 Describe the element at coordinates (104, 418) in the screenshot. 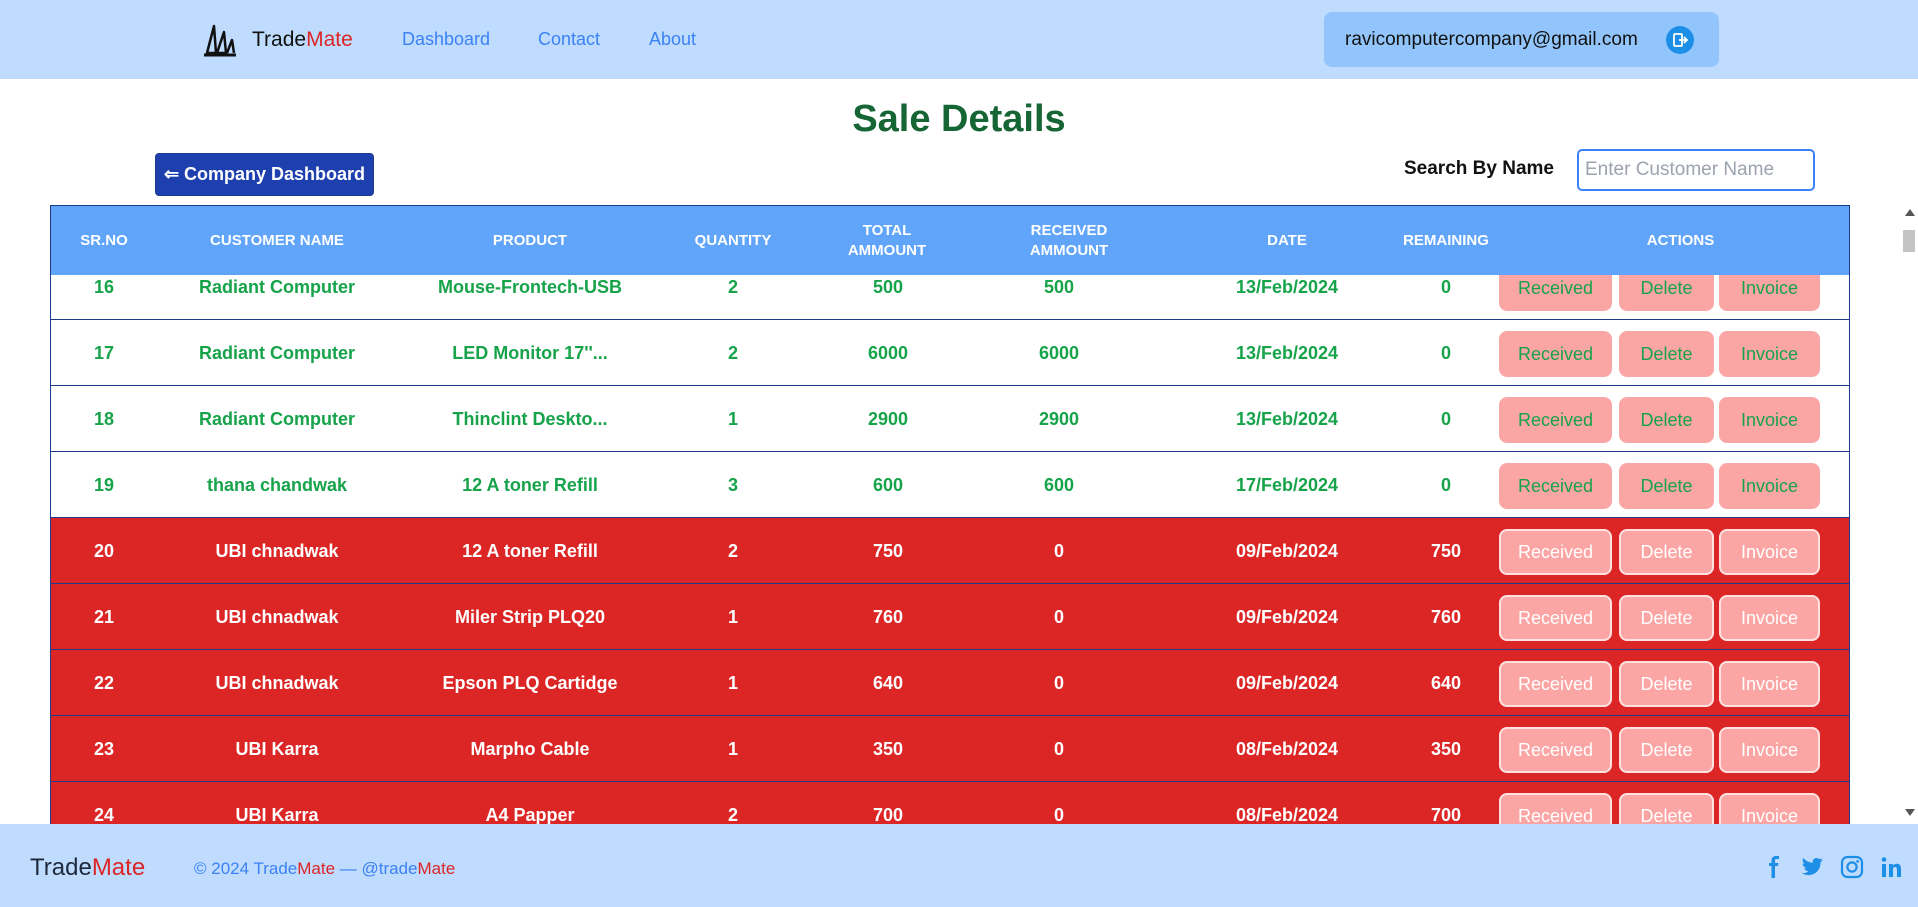

I see `cell-sr-no: 18` at that location.